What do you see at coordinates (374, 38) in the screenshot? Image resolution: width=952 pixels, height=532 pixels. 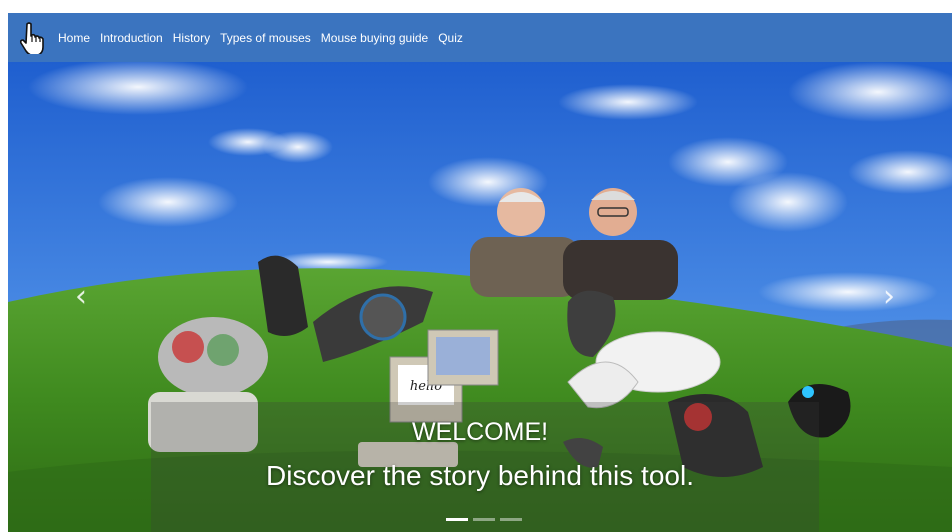 I see `nav-mouse-buying-guide: Mouse buying guide` at bounding box center [374, 38].